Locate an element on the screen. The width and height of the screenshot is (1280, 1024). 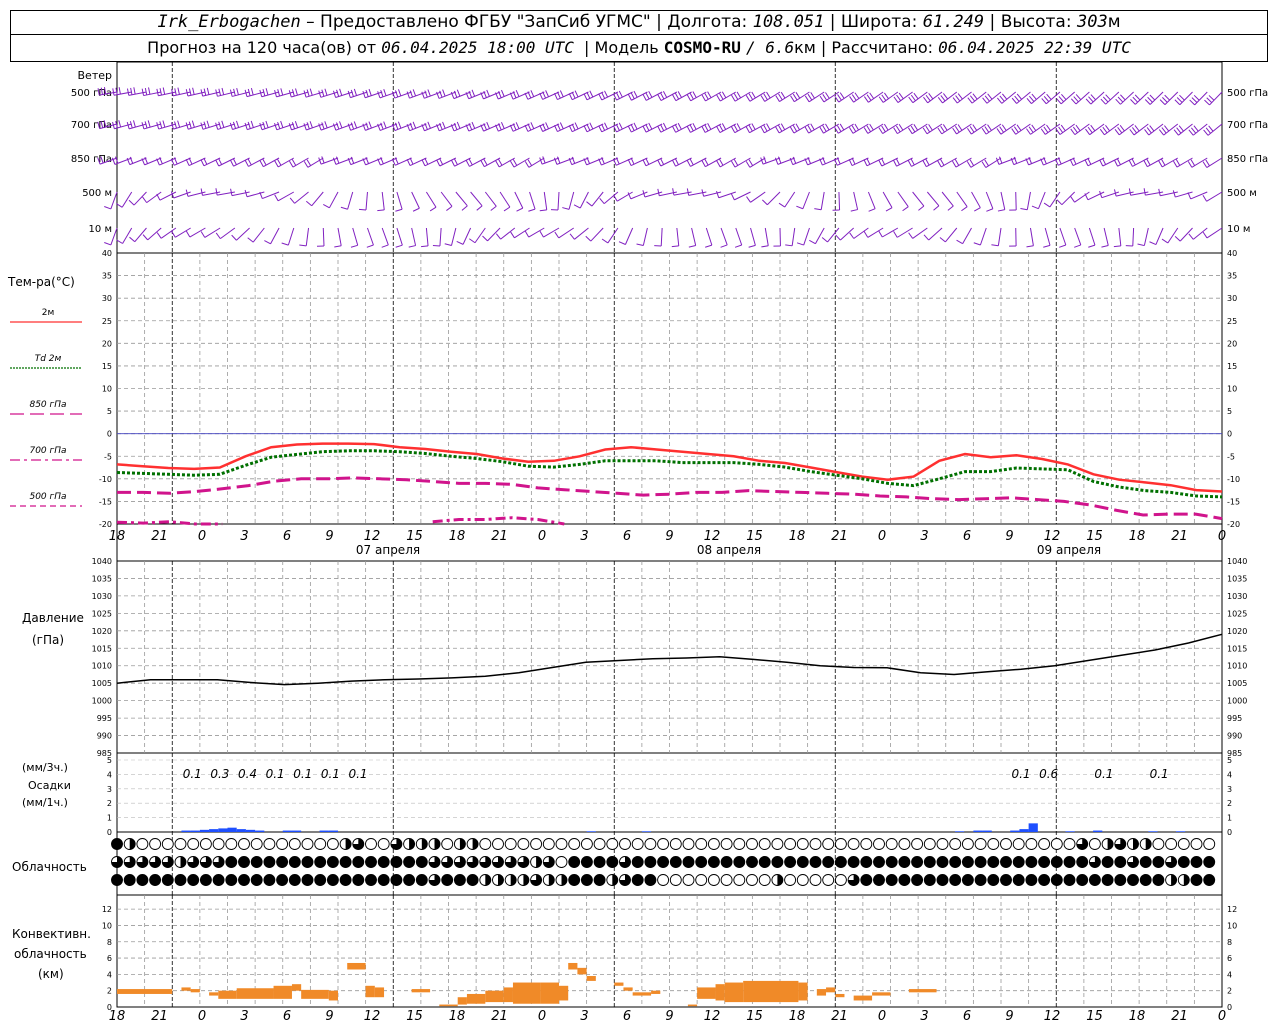
pressure-tick-label: 1000 is located at coordinates (102, 701).